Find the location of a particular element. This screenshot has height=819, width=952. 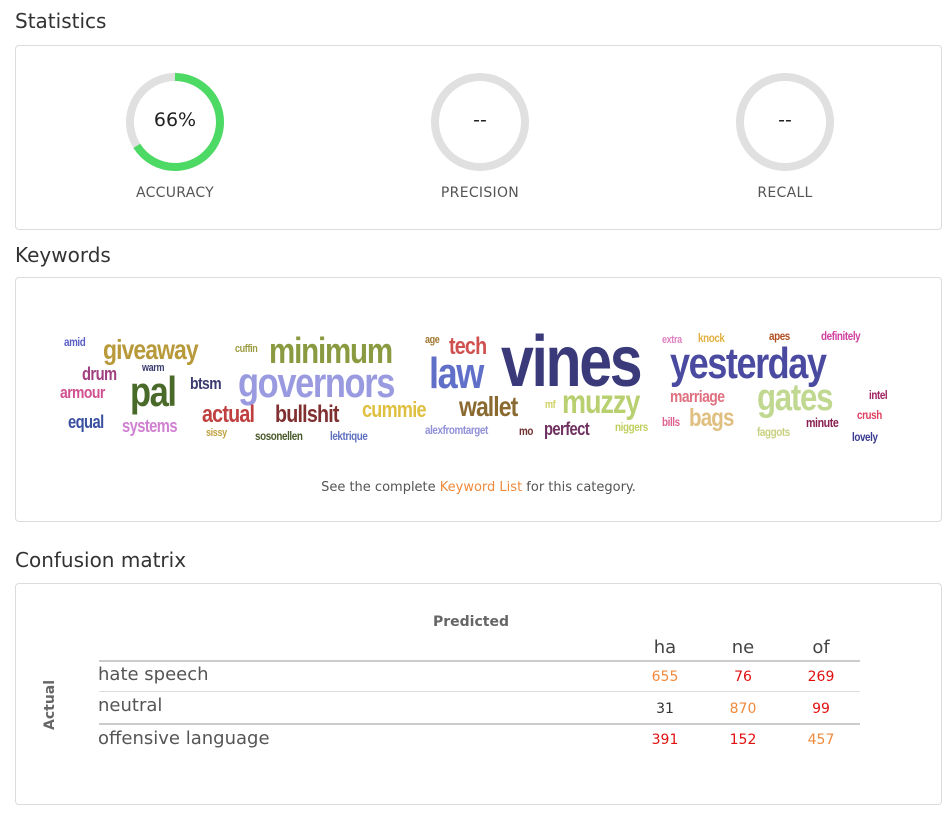

keyword-list-link: Keyword List is located at coordinates (481, 487).